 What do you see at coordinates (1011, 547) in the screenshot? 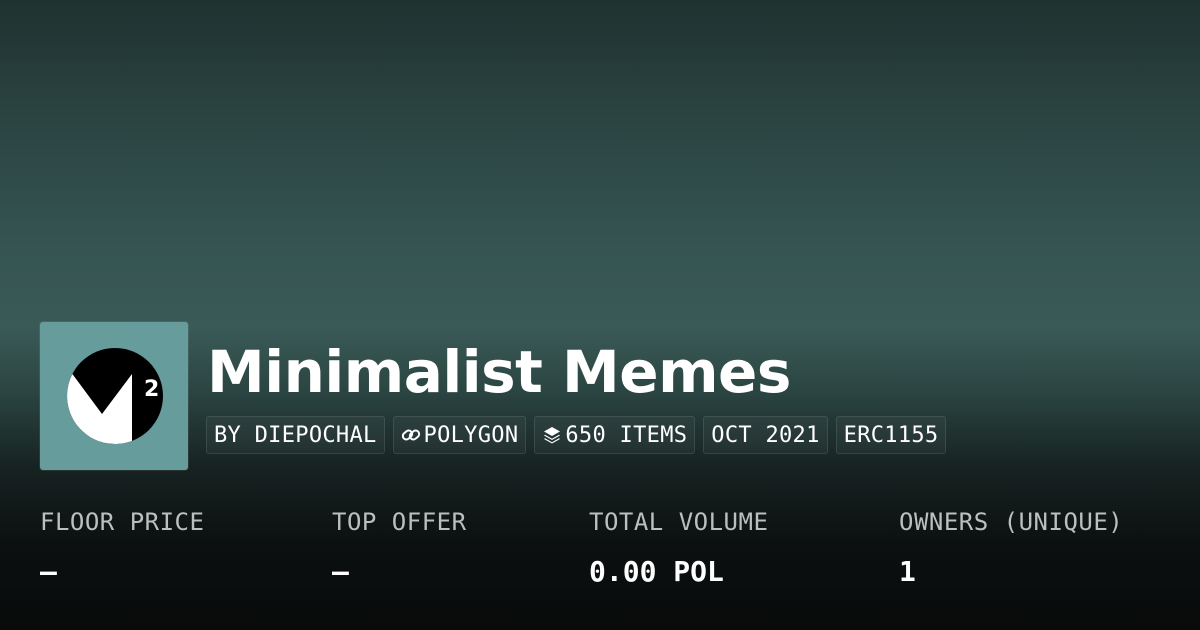
I see `stat-owners-unique: OWNERS (UNIQUE) 1` at bounding box center [1011, 547].